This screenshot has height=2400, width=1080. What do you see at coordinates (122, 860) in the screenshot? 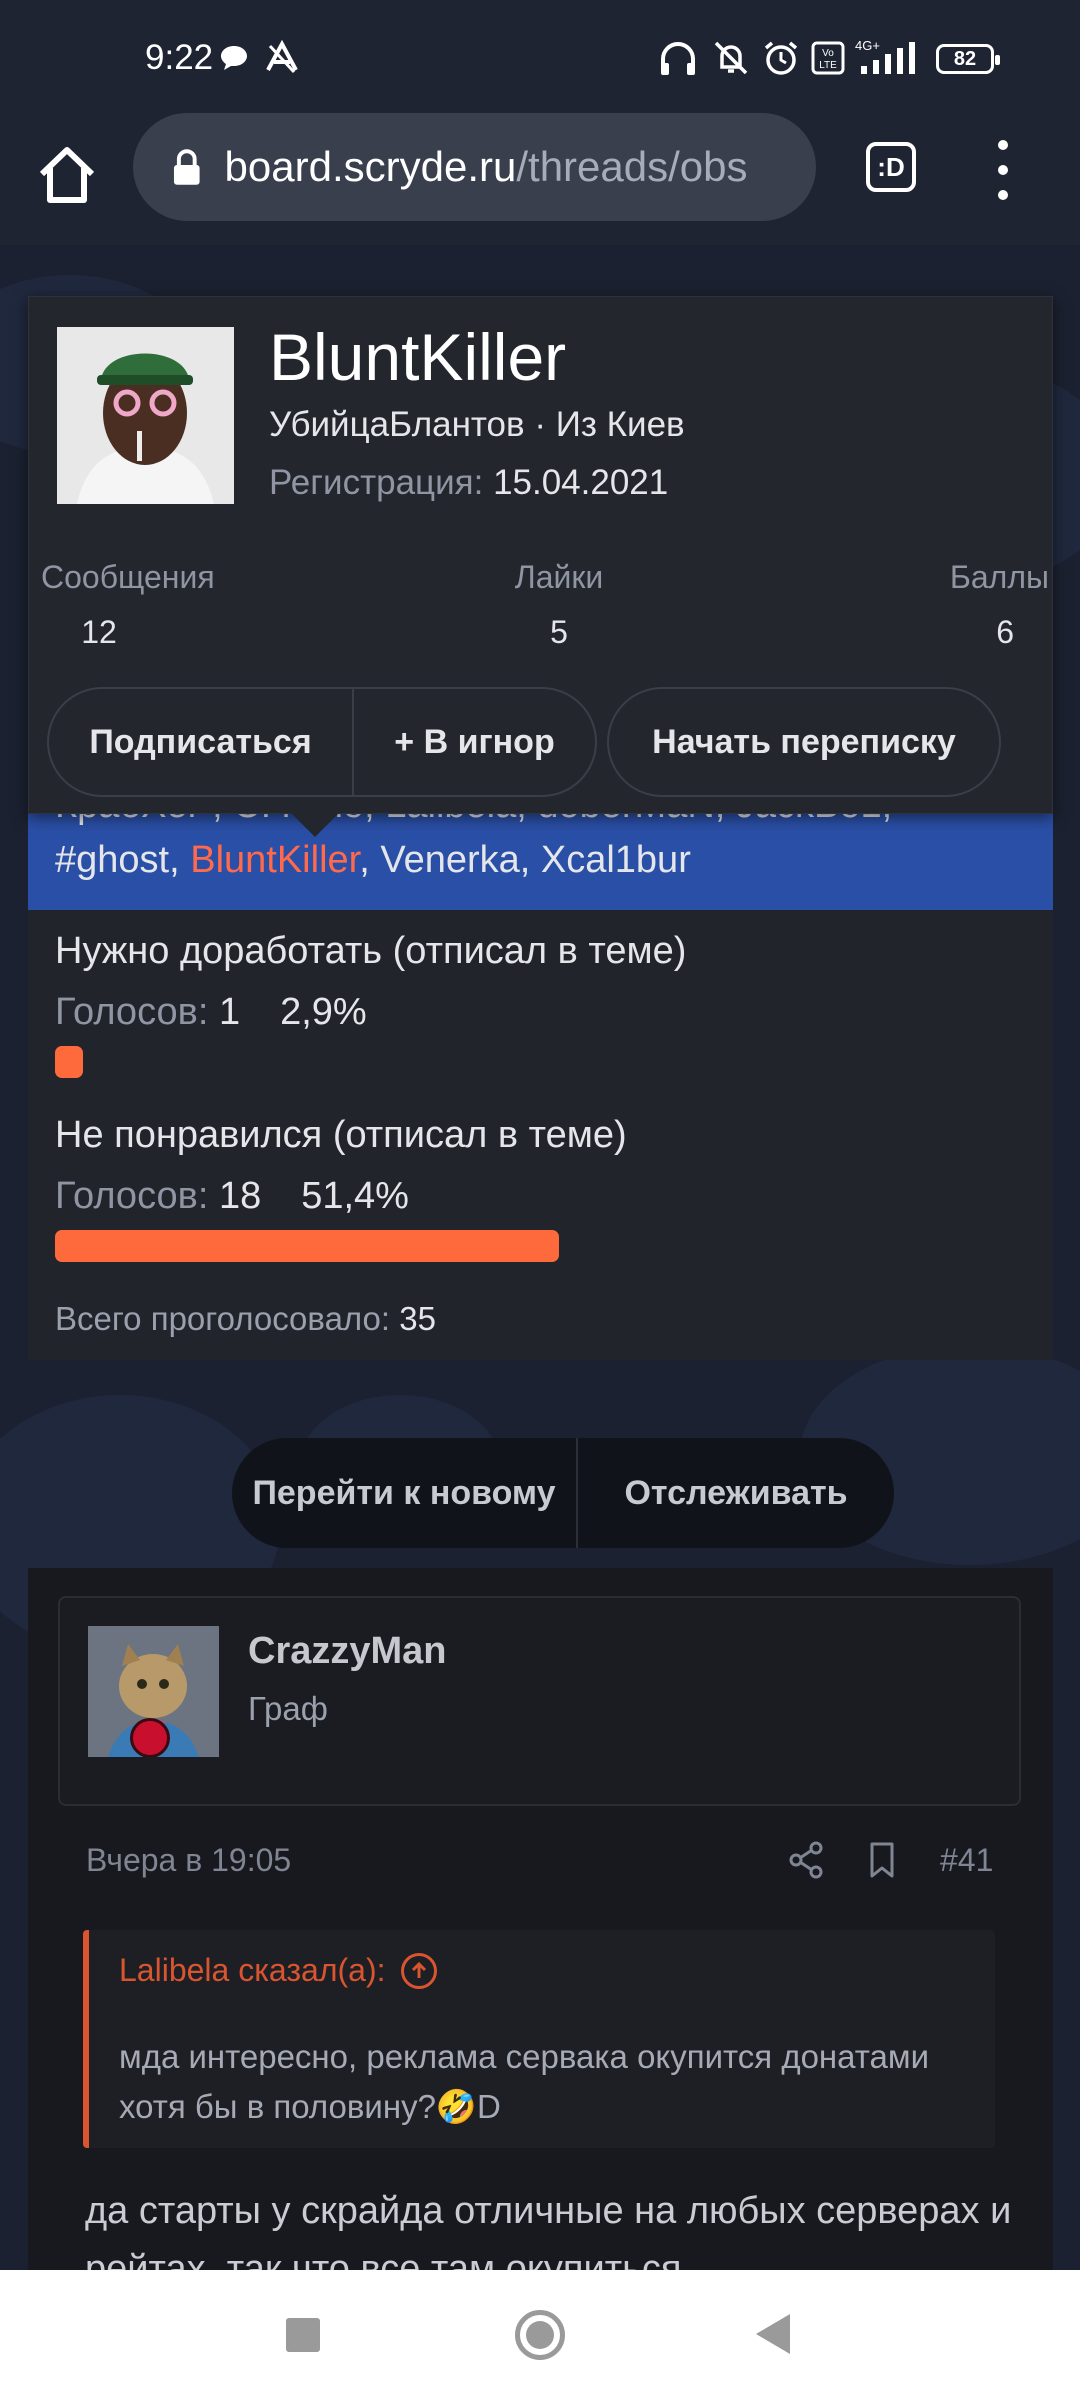
I see `voters-prefix: #ghost,` at bounding box center [122, 860].